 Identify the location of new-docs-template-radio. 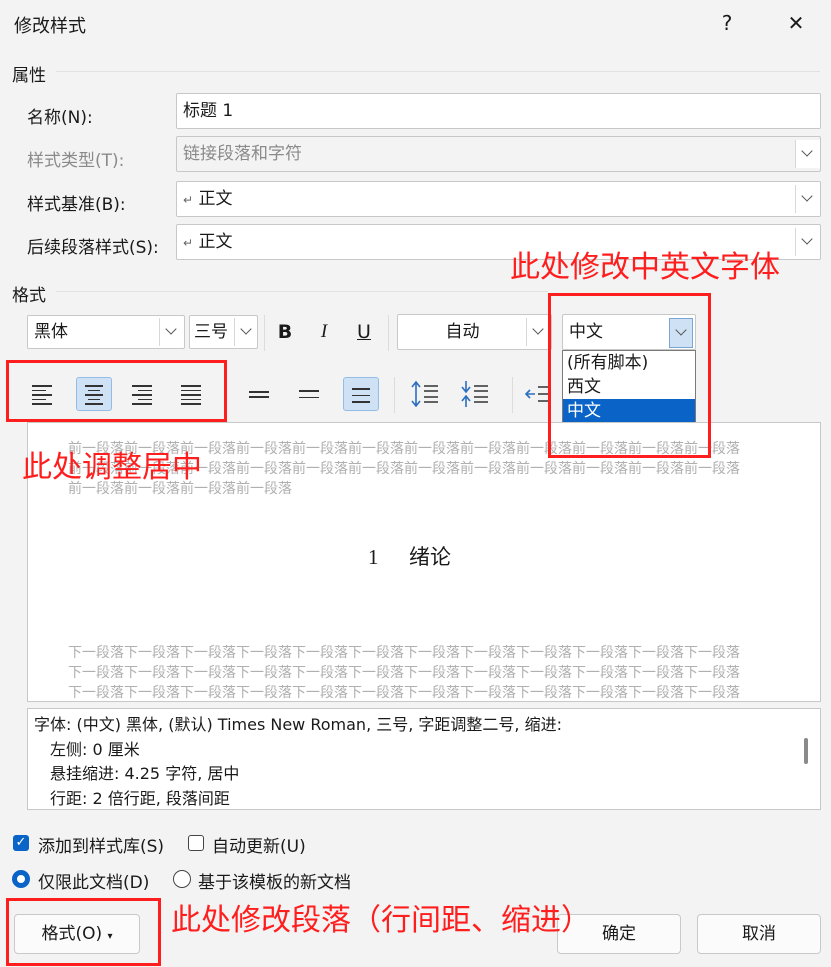
(182, 879).